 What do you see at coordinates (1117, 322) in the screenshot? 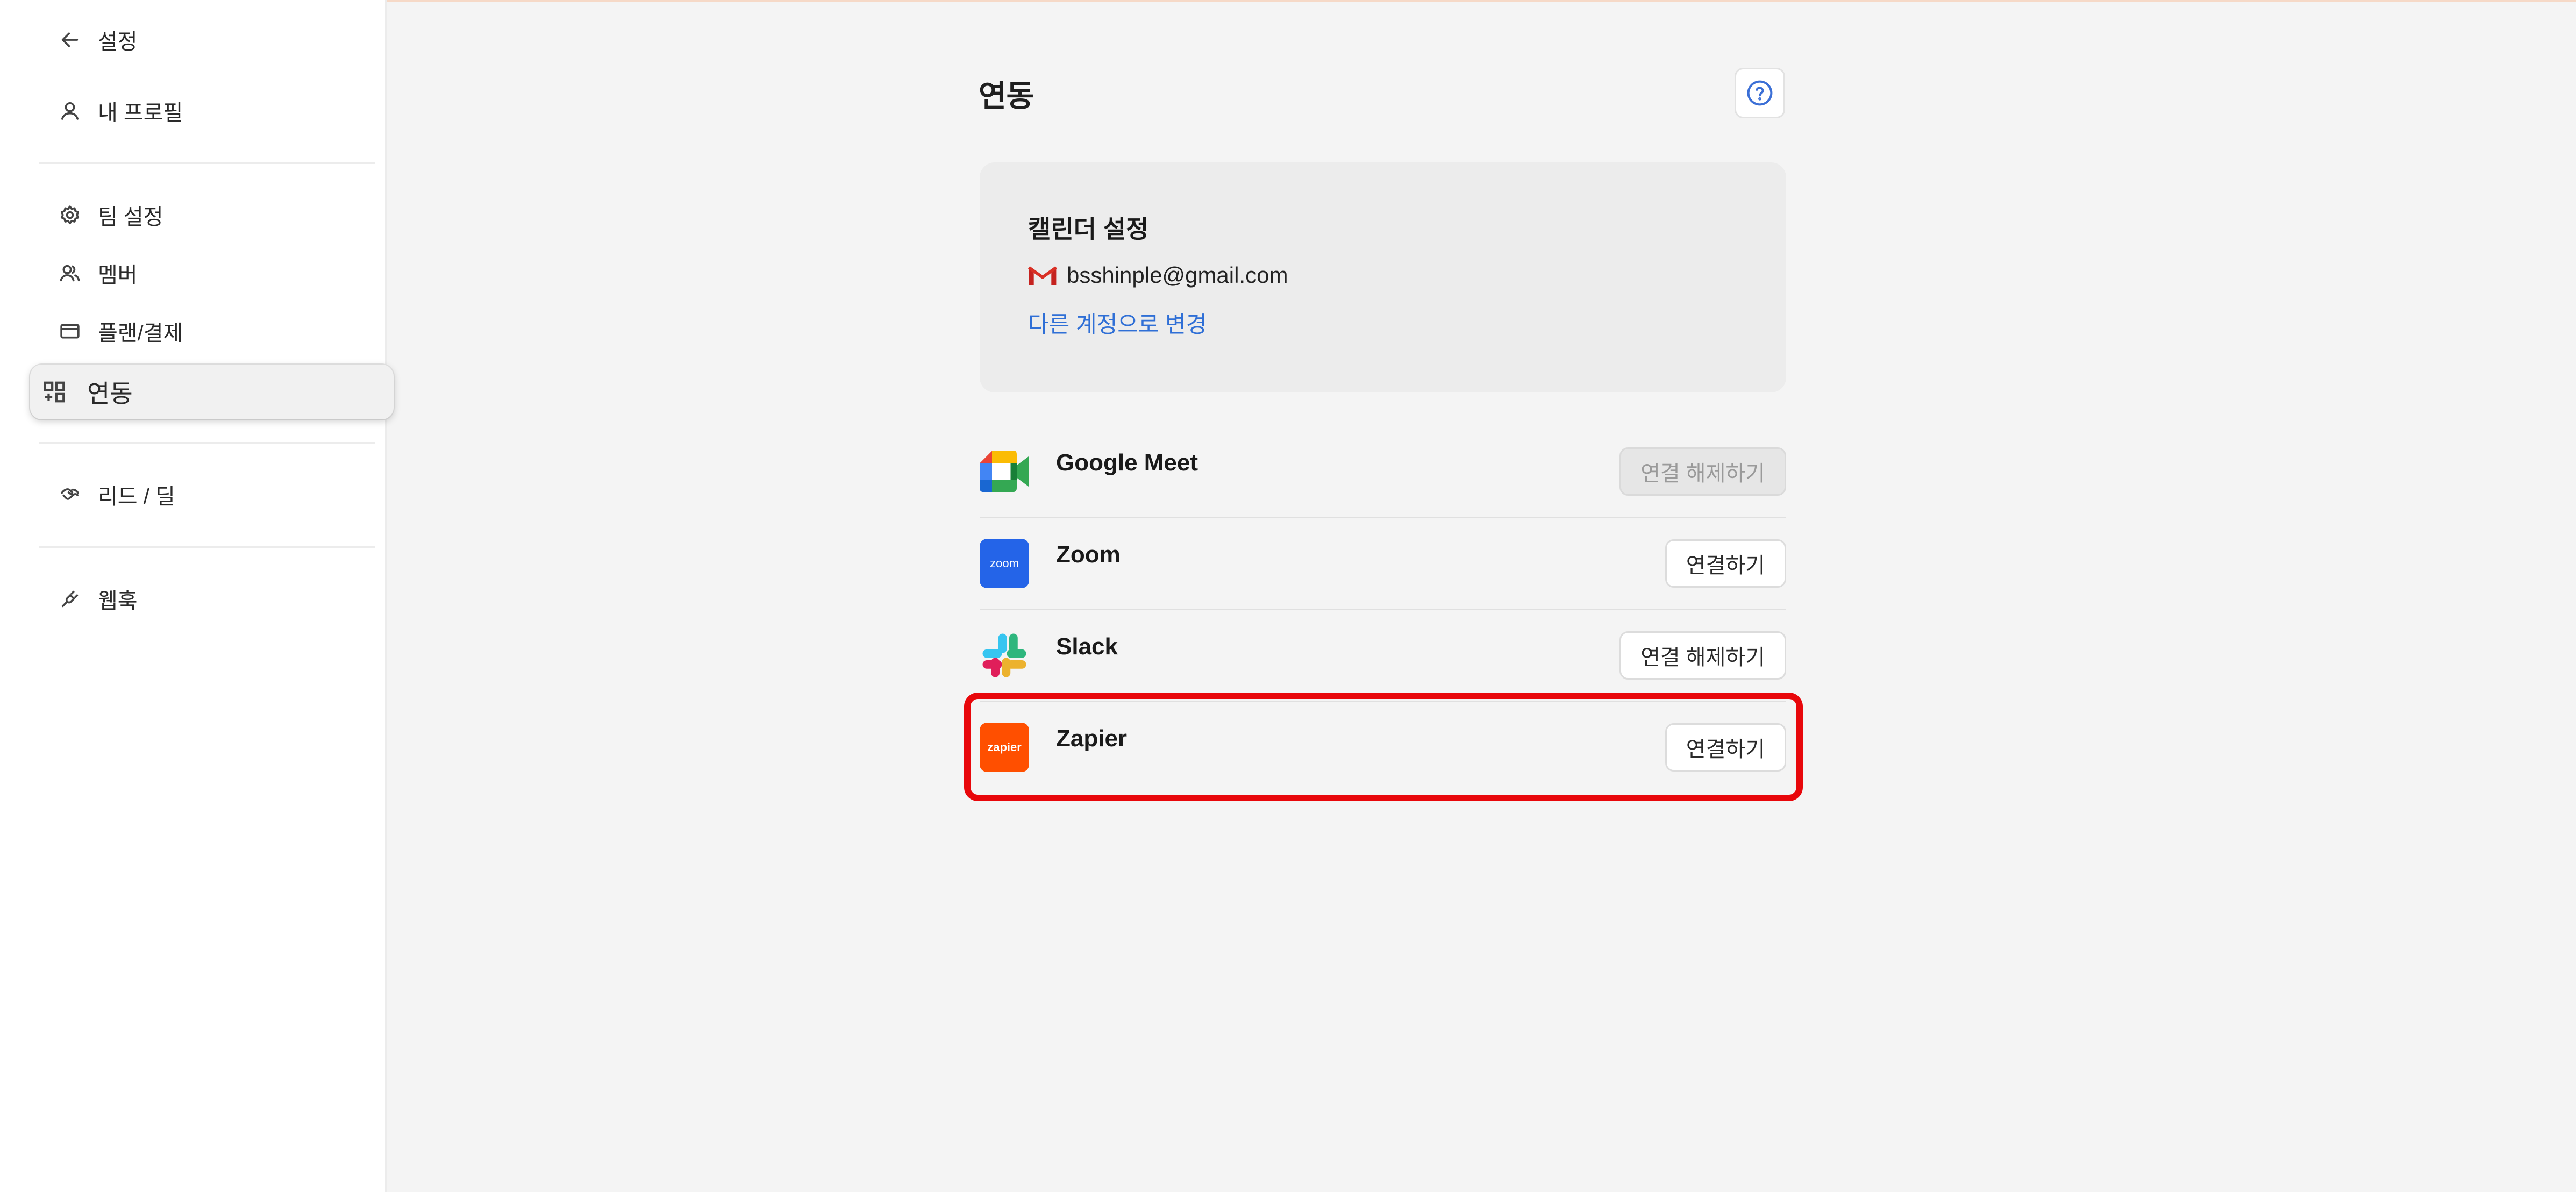
I see `change-account-link: 다른 계정으로 변경` at bounding box center [1117, 322].